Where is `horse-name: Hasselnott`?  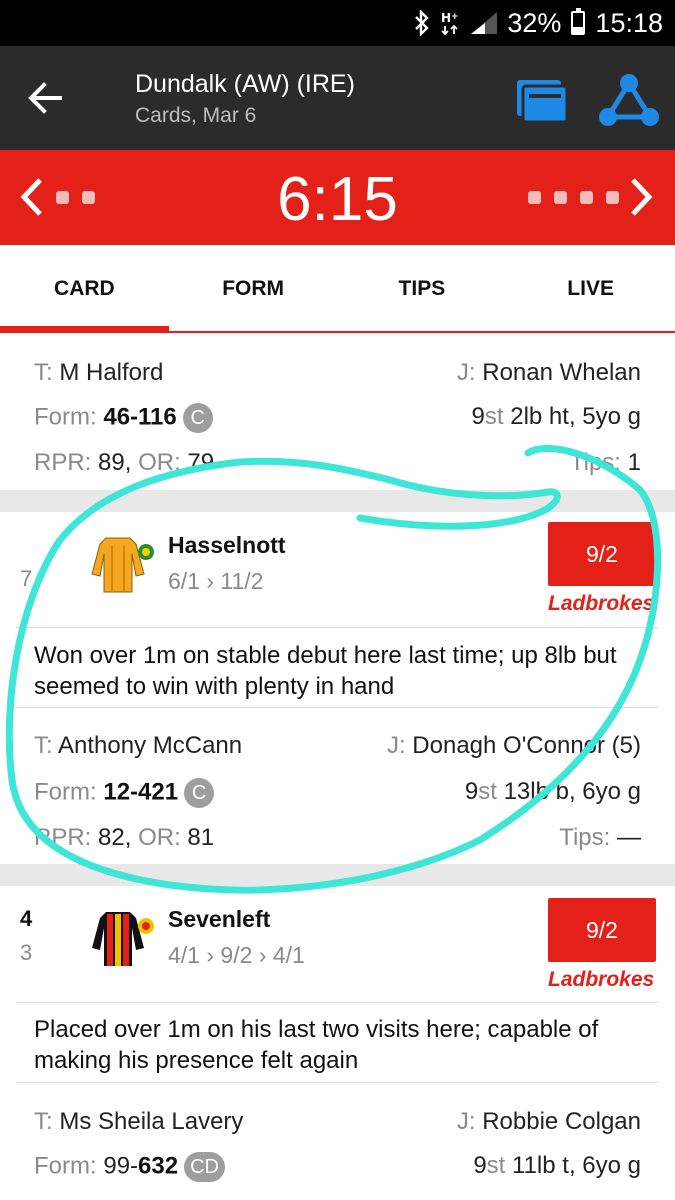
horse-name: Hasselnott is located at coordinates (227, 545).